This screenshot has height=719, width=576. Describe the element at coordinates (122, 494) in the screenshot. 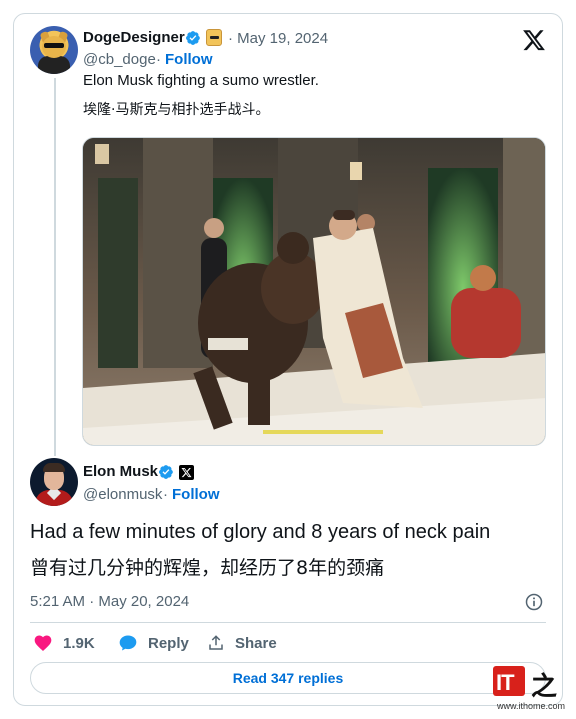

I see `main-handle: @elonmusk` at that location.